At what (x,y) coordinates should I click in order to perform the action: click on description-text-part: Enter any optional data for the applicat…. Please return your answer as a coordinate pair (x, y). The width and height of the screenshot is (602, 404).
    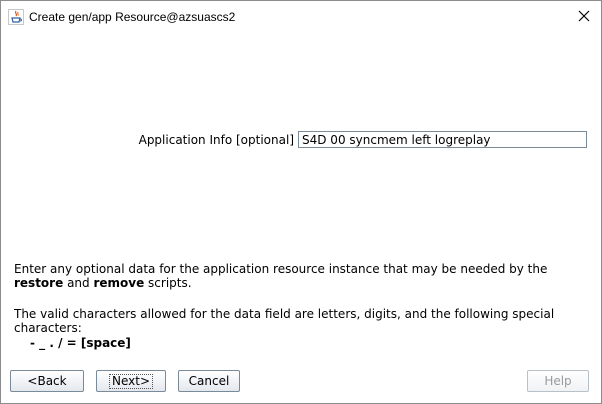
    Looking at the image, I should click on (281, 269).